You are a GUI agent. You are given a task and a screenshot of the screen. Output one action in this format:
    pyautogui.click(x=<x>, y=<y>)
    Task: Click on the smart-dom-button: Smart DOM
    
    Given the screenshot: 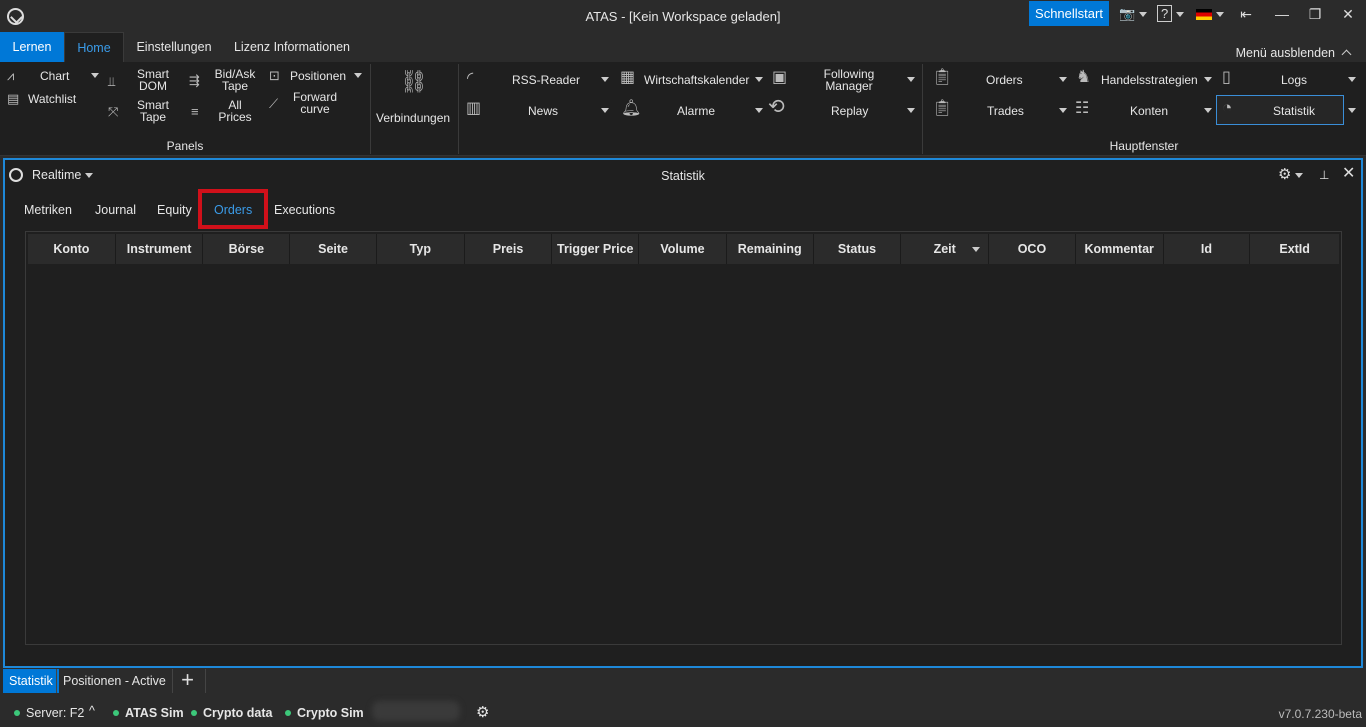 What is the action you would take?
    pyautogui.click(x=153, y=80)
    